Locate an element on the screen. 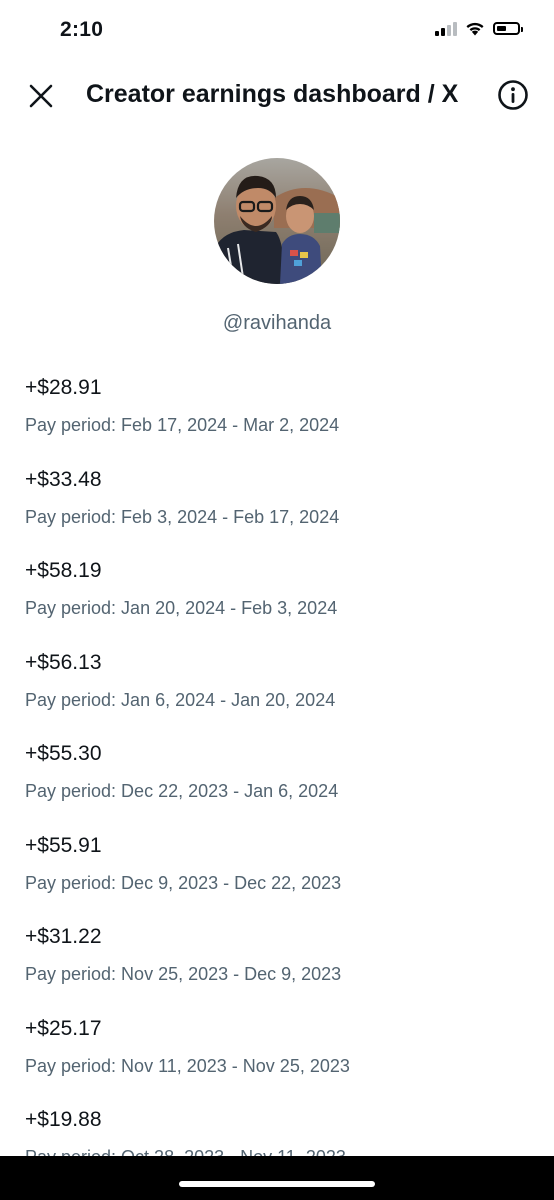 This screenshot has height=1200, width=554. user-handle: @ravihanda is located at coordinates (277, 323).